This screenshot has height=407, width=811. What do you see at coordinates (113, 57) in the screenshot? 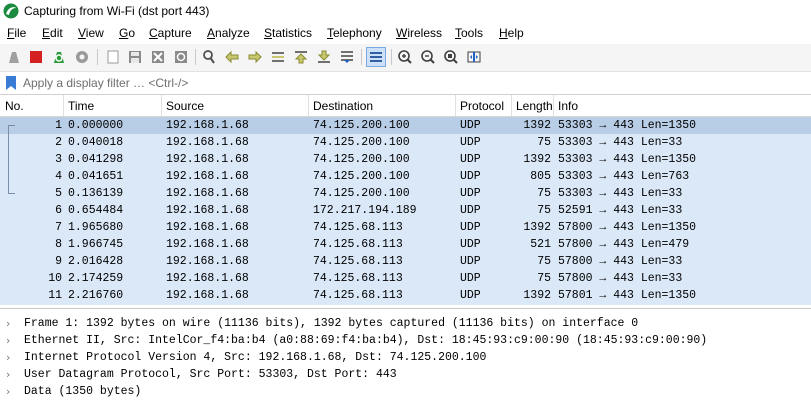
I see `open-file-icon` at bounding box center [113, 57].